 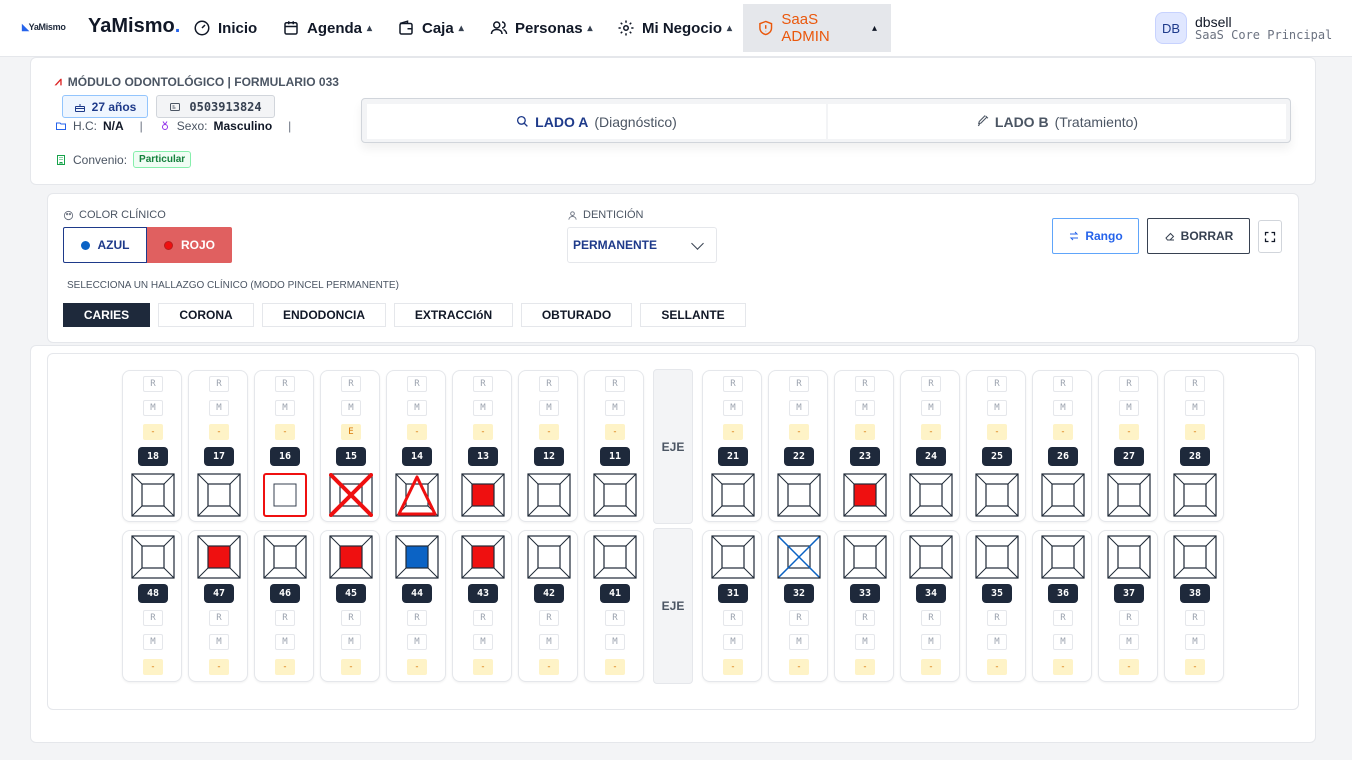 What do you see at coordinates (614, 446) in the screenshot?
I see `tooth-11: R M - 11` at bounding box center [614, 446].